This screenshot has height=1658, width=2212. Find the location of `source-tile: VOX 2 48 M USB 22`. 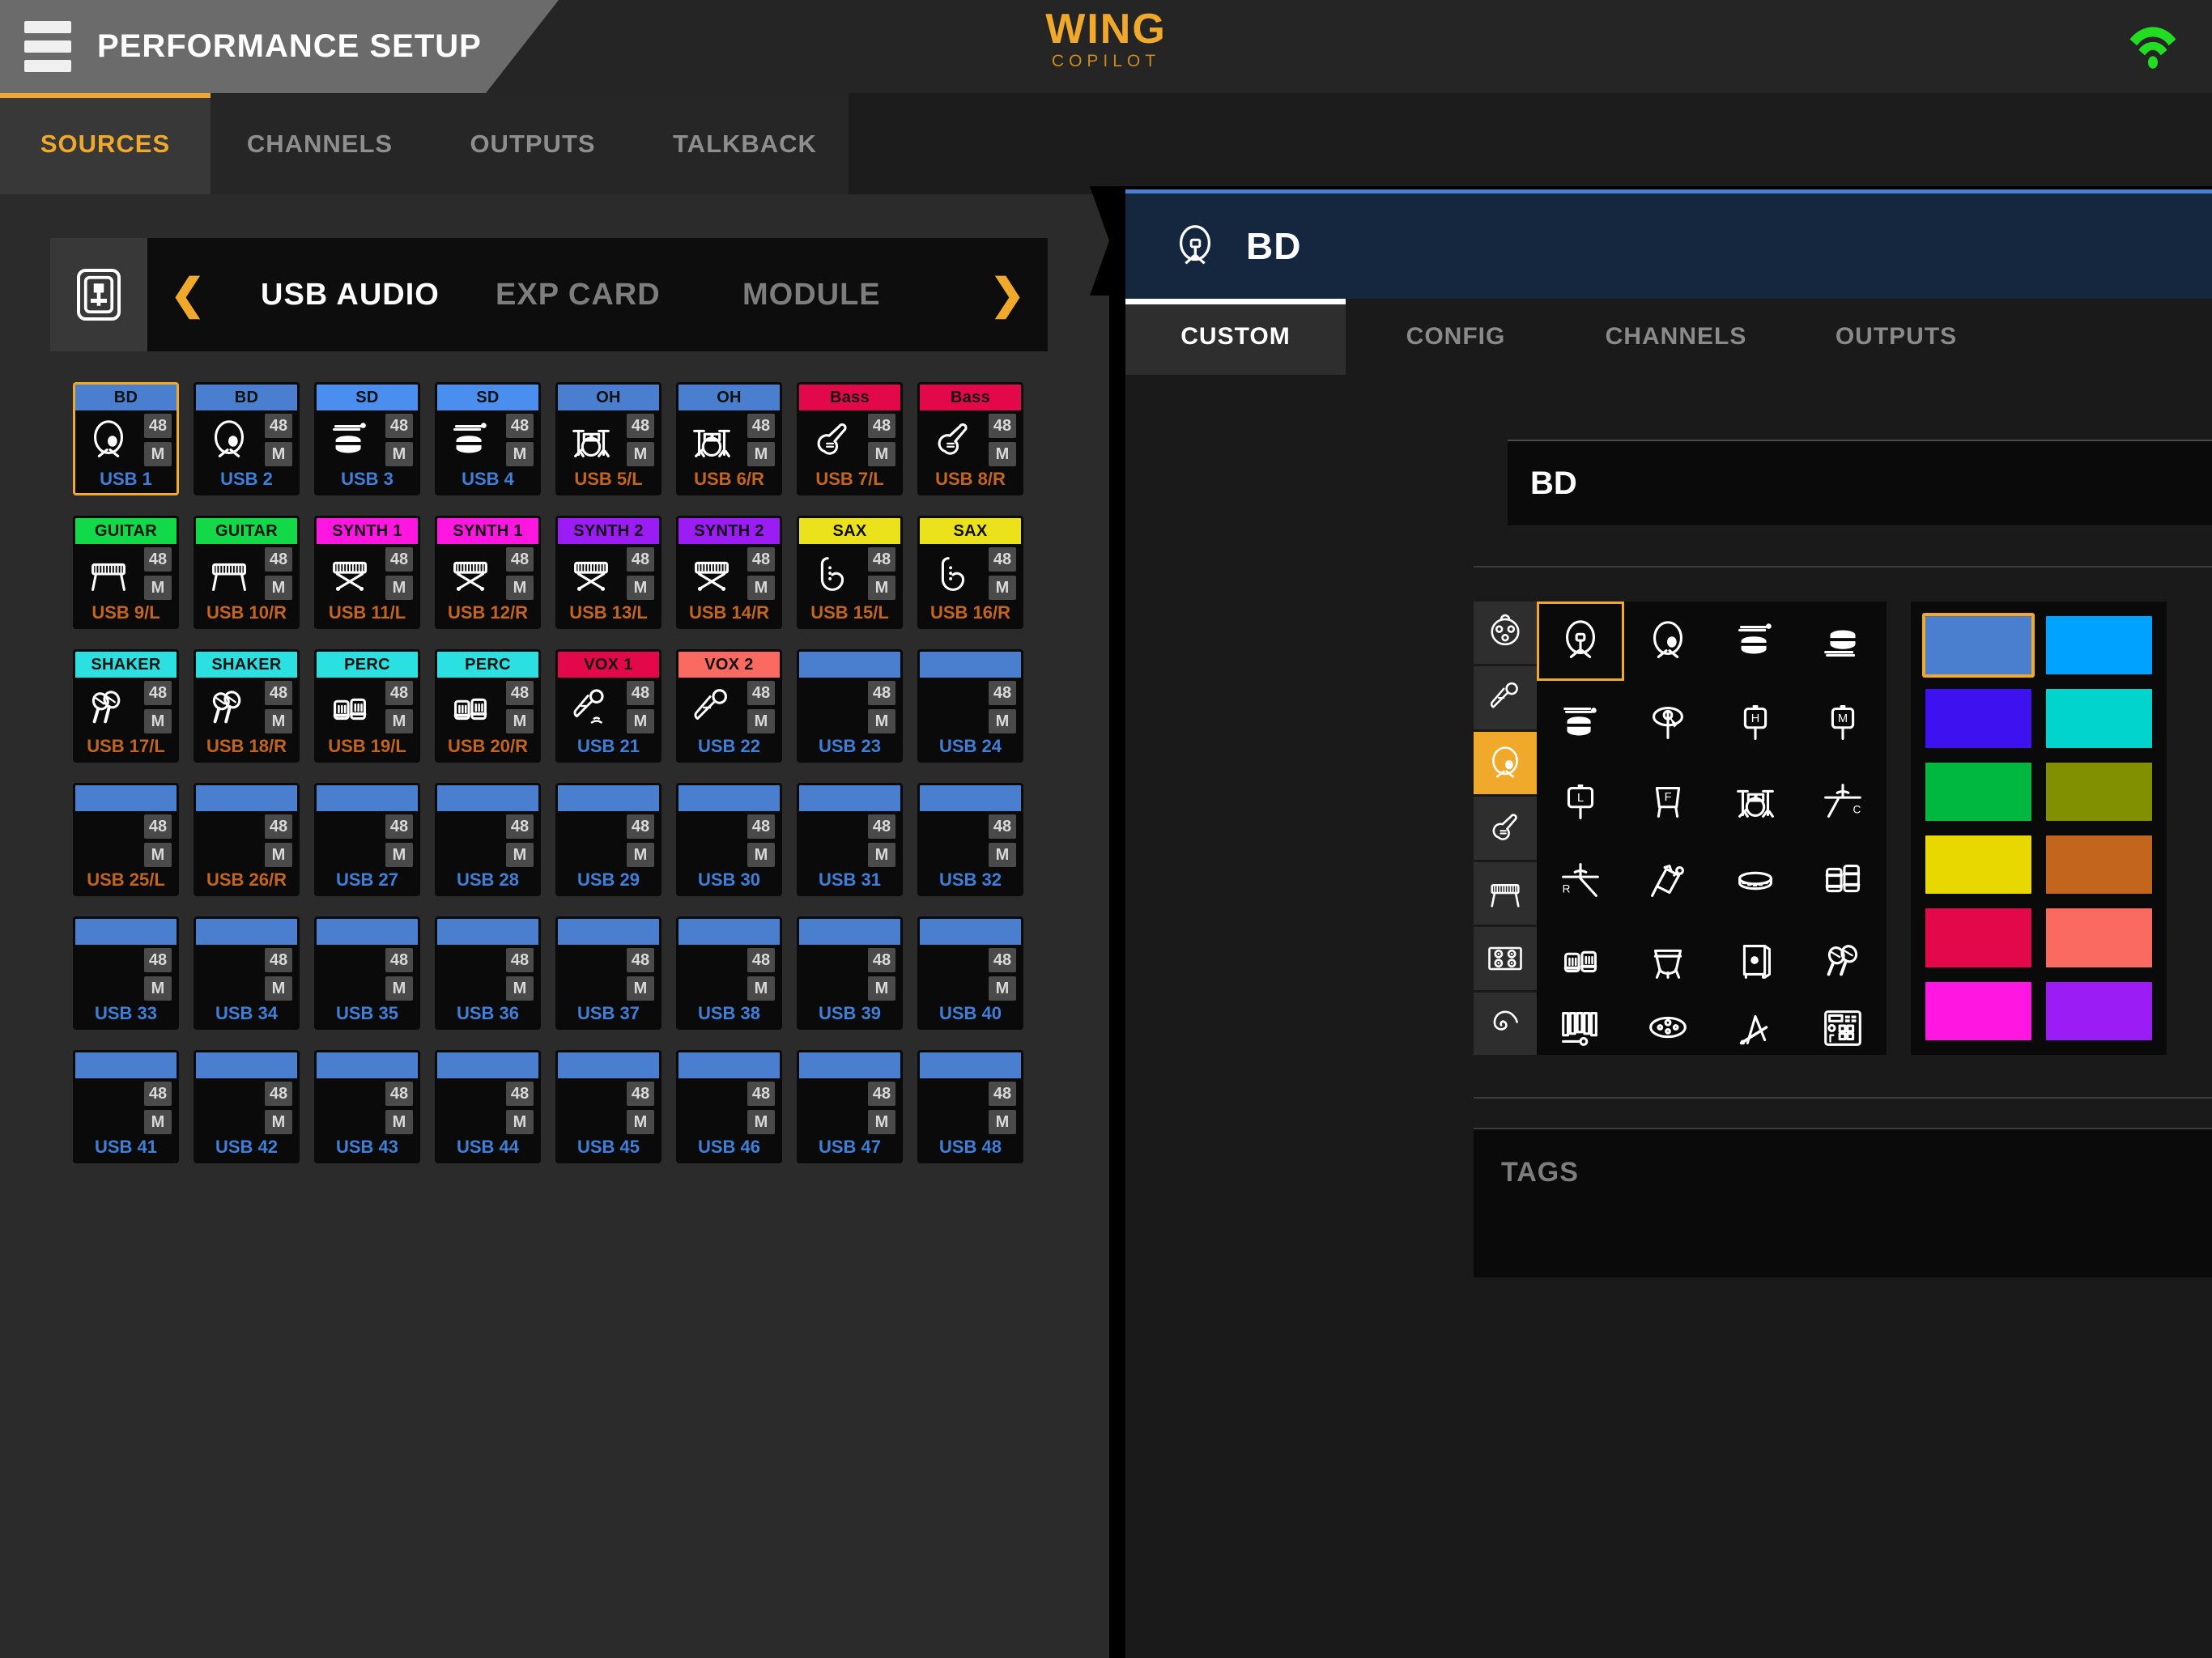

source-tile: VOX 2 48 M USB 22 is located at coordinates (729, 706).